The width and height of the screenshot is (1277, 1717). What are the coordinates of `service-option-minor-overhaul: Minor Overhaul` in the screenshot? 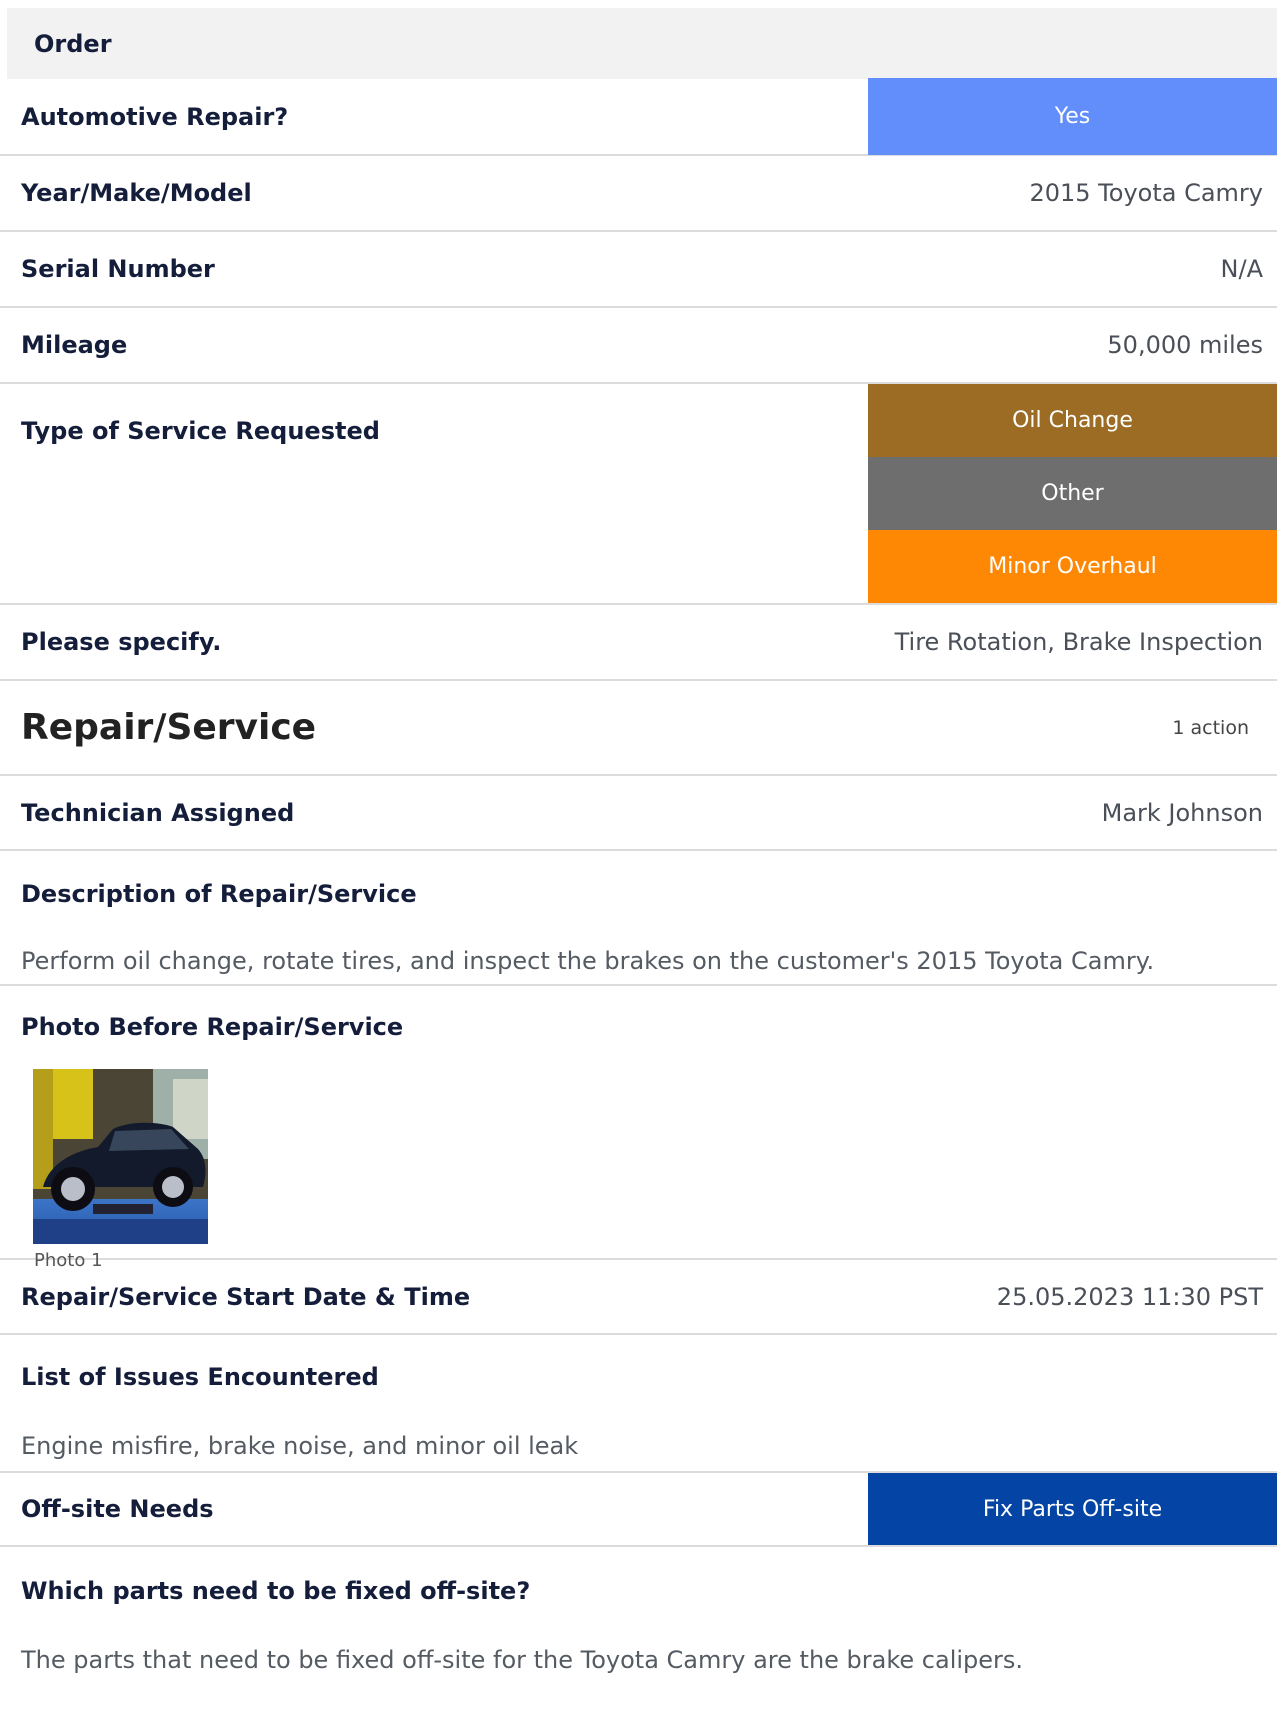 It's located at (1072, 566).